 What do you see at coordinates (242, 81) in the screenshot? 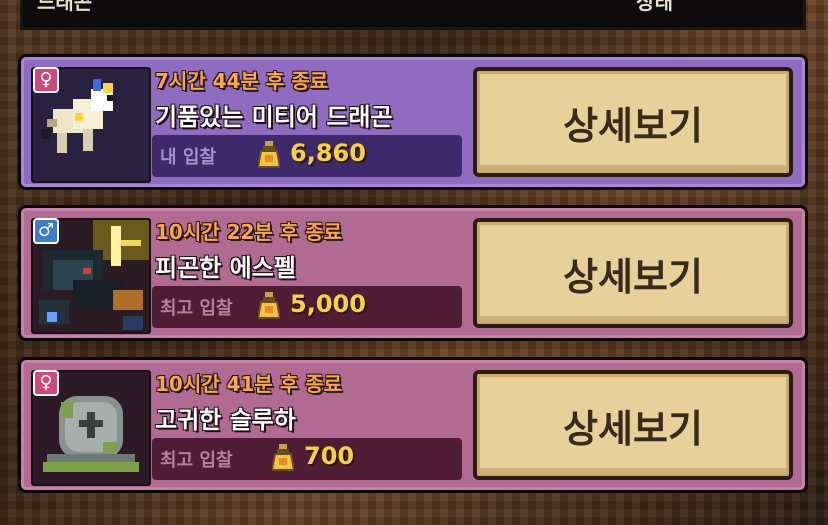
I see `auction-time-left: 7시간 44분 후 종료` at bounding box center [242, 81].